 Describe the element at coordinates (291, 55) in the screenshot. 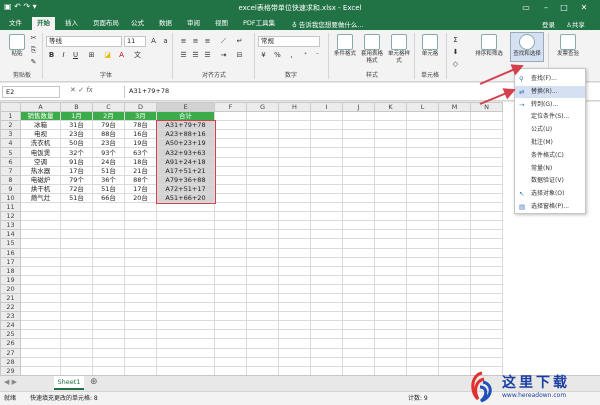

I see `comma-icon: ,` at that location.